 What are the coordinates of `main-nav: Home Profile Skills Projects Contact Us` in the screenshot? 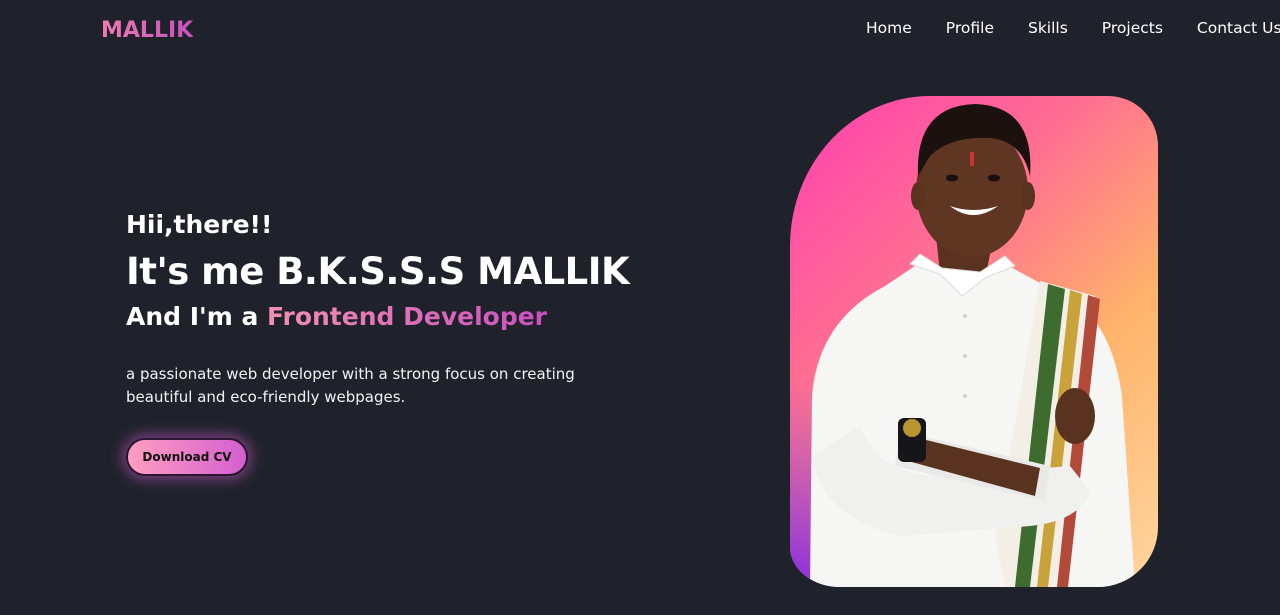 It's located at (1073, 28).